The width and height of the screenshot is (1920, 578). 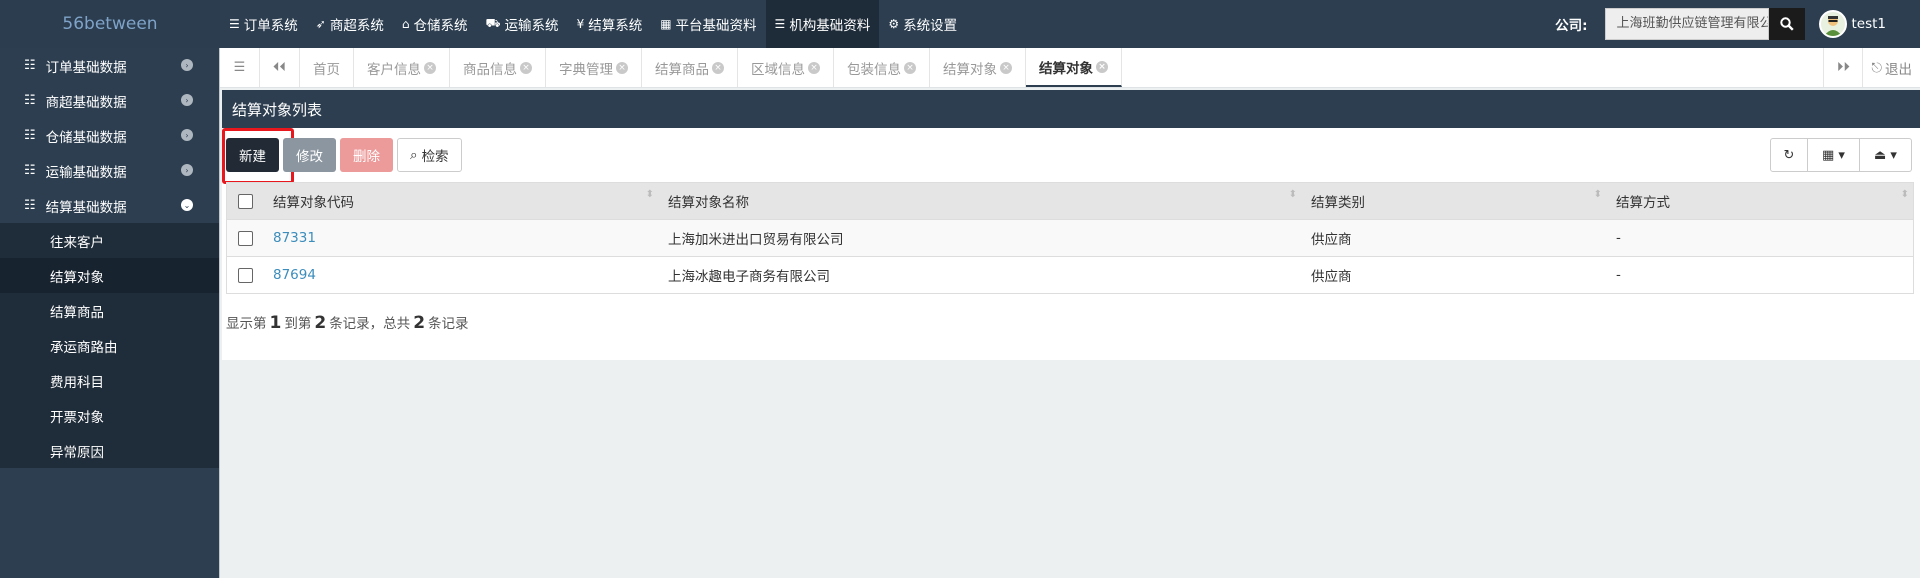 What do you see at coordinates (252, 155) in the screenshot?
I see `new-button: 新建` at bounding box center [252, 155].